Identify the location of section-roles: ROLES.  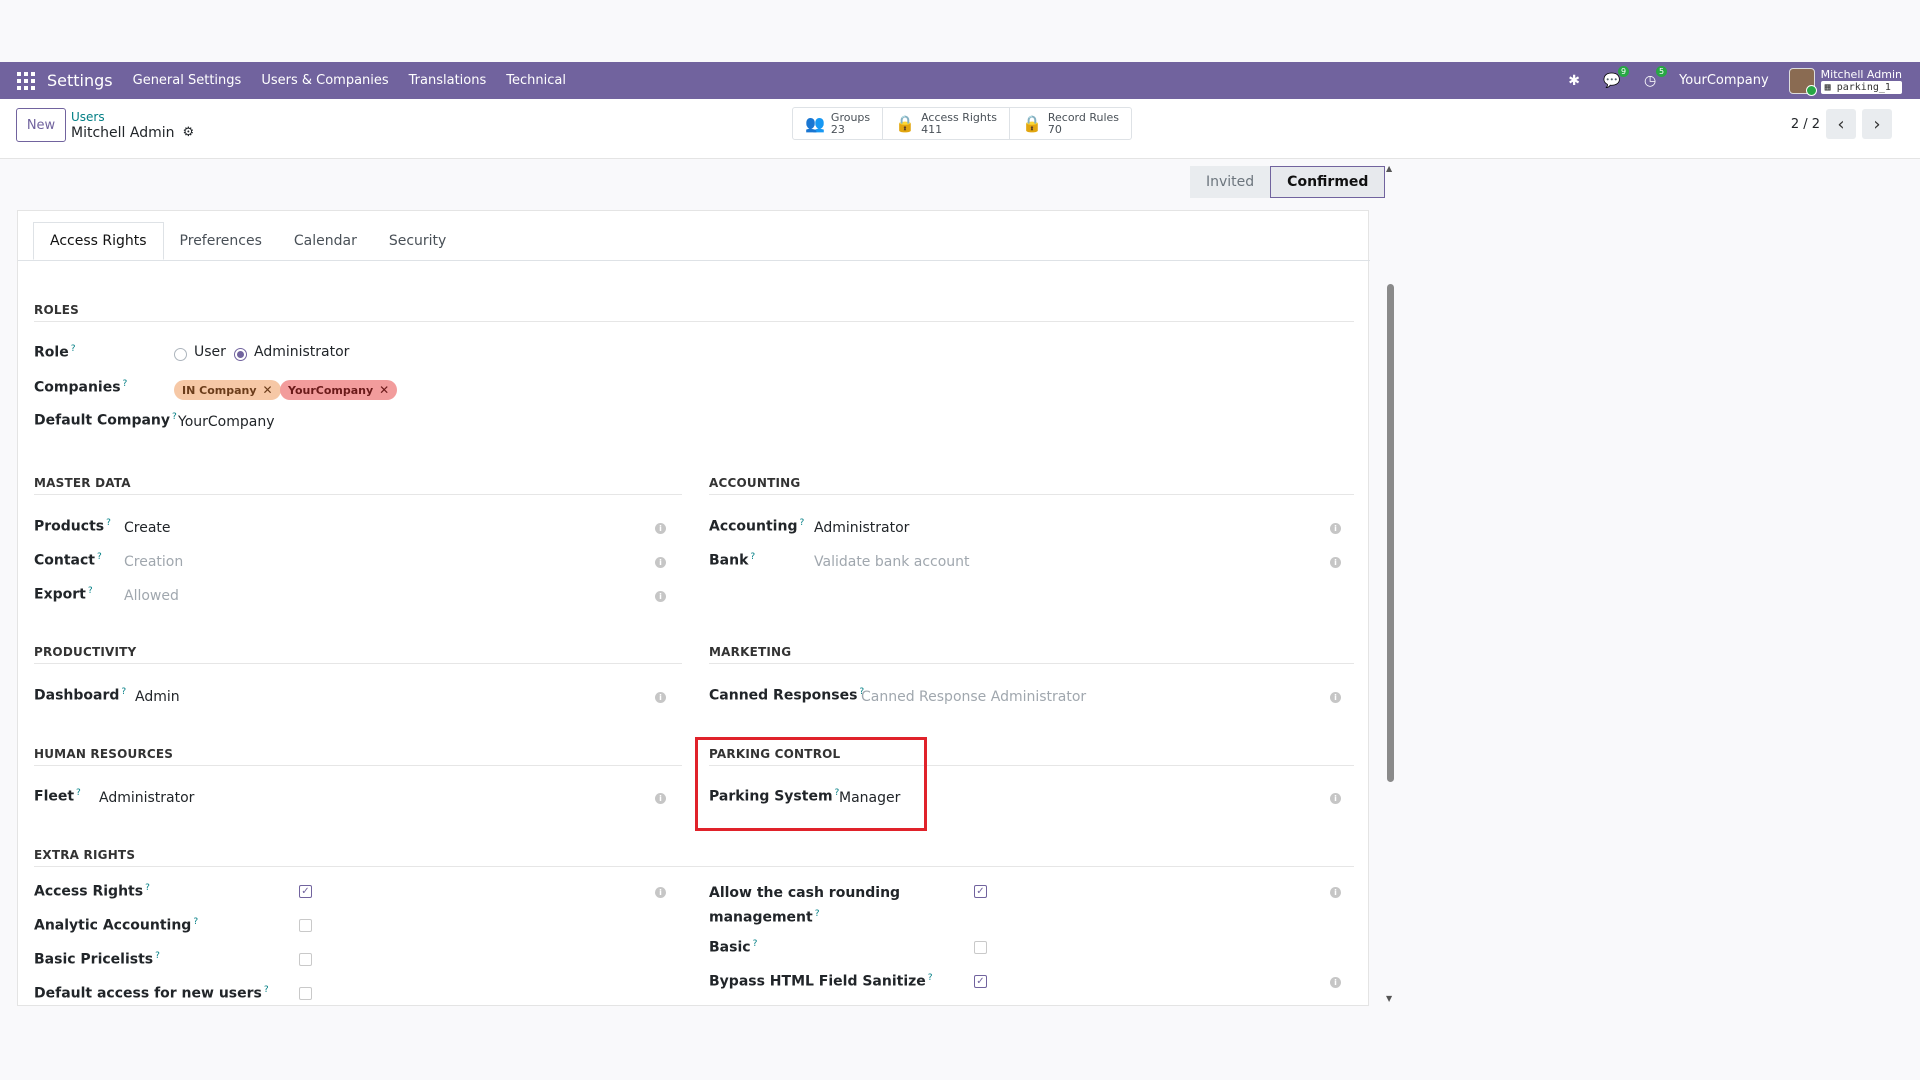
(56, 310).